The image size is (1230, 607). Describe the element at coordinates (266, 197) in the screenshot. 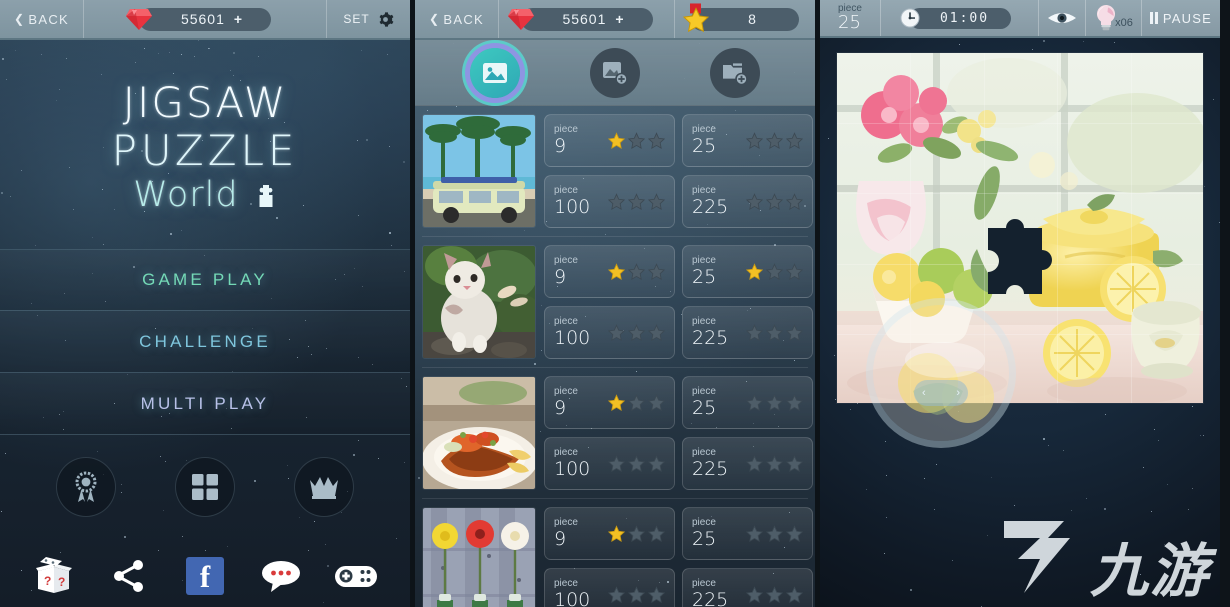

I see `puzzle-piece-icon` at that location.